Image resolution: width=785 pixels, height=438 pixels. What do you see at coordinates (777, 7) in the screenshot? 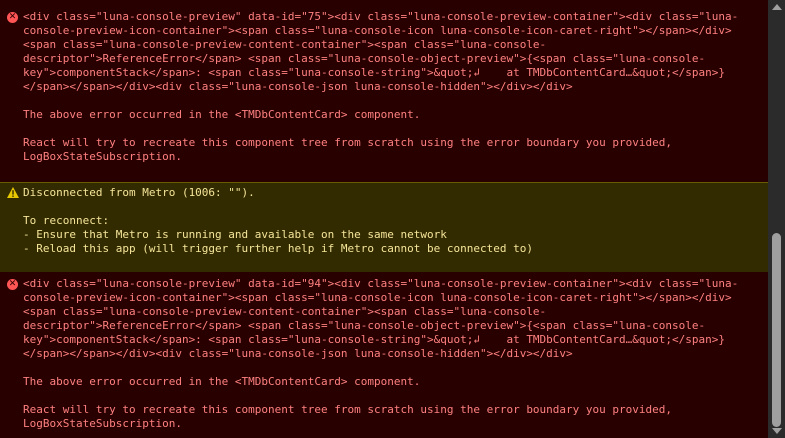
I see `scroll-up-arrow-icon` at bounding box center [777, 7].